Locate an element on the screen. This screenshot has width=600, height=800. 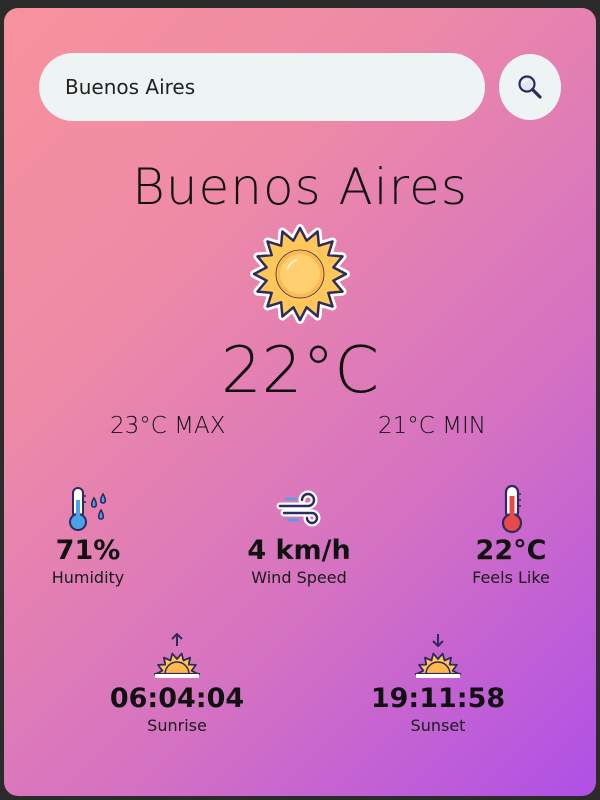
wind-speed-value: 4 km/h is located at coordinates (299, 550).